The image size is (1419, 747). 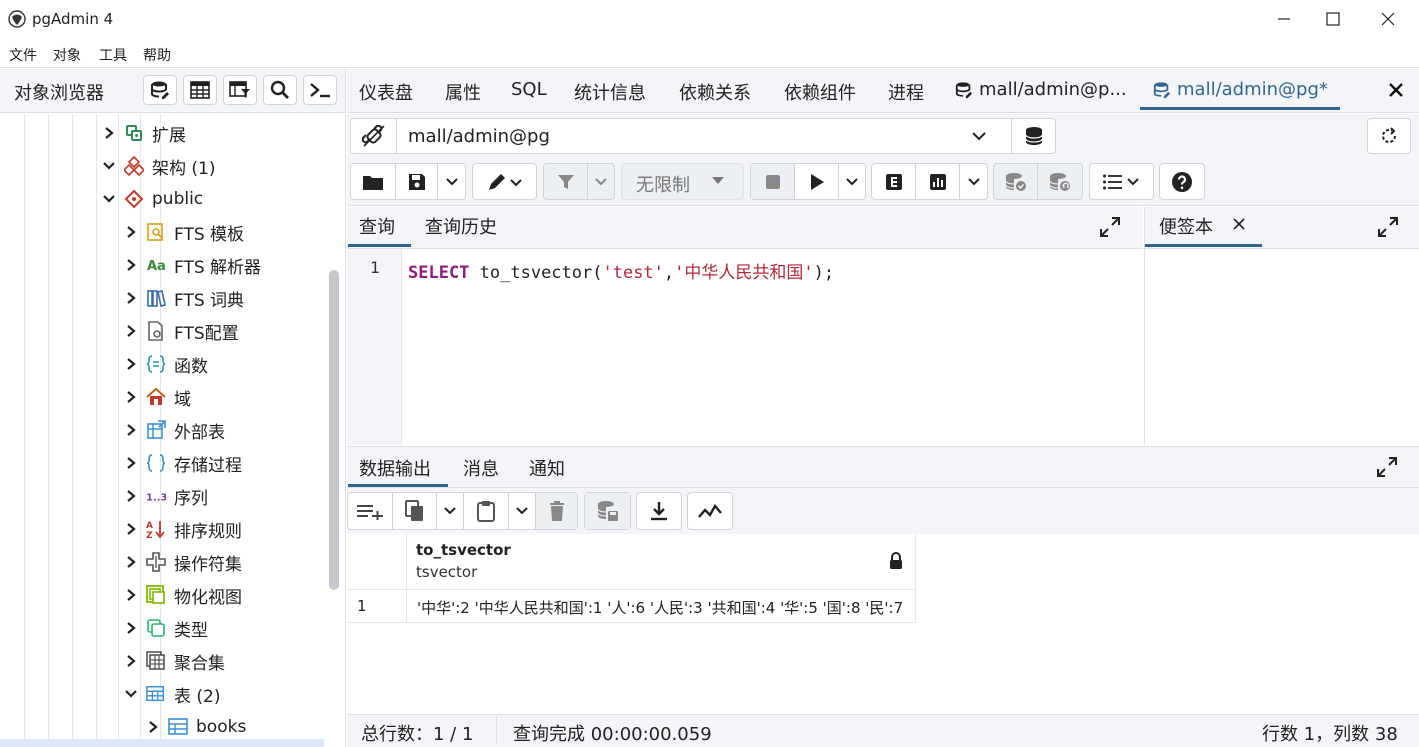 I want to click on save-data-changes-button, so click(x=607, y=511).